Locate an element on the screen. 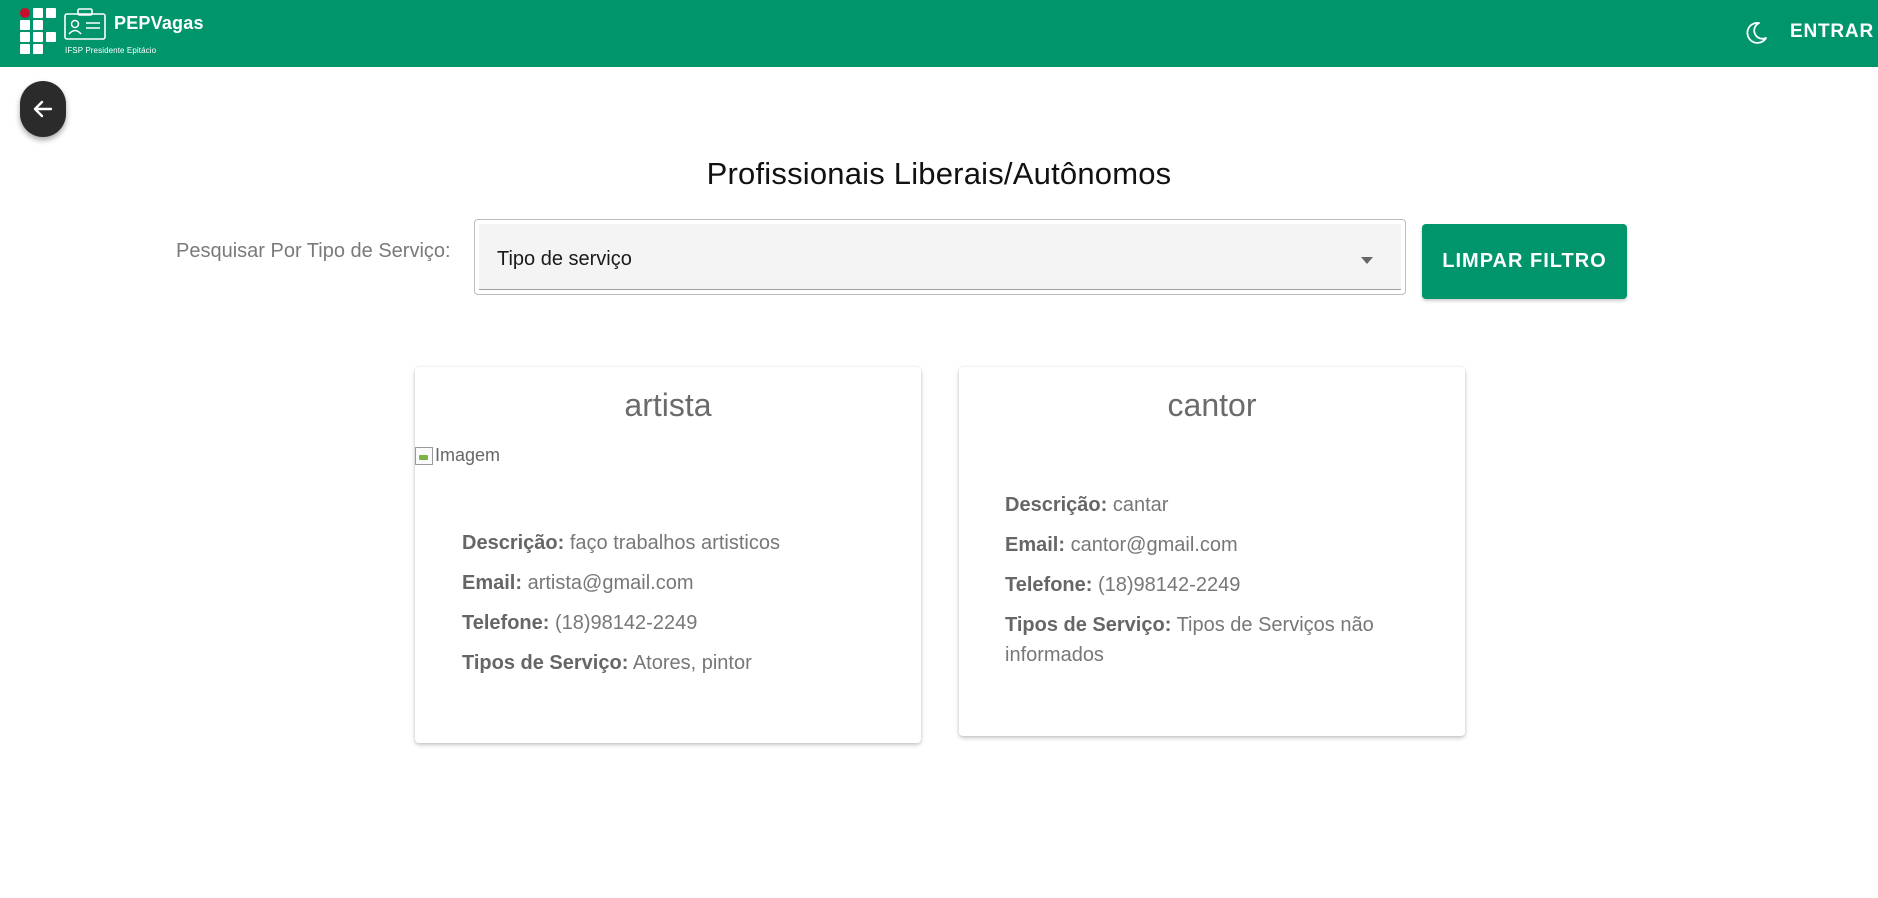  description-row: Descrição: cantar is located at coordinates (1215, 505).